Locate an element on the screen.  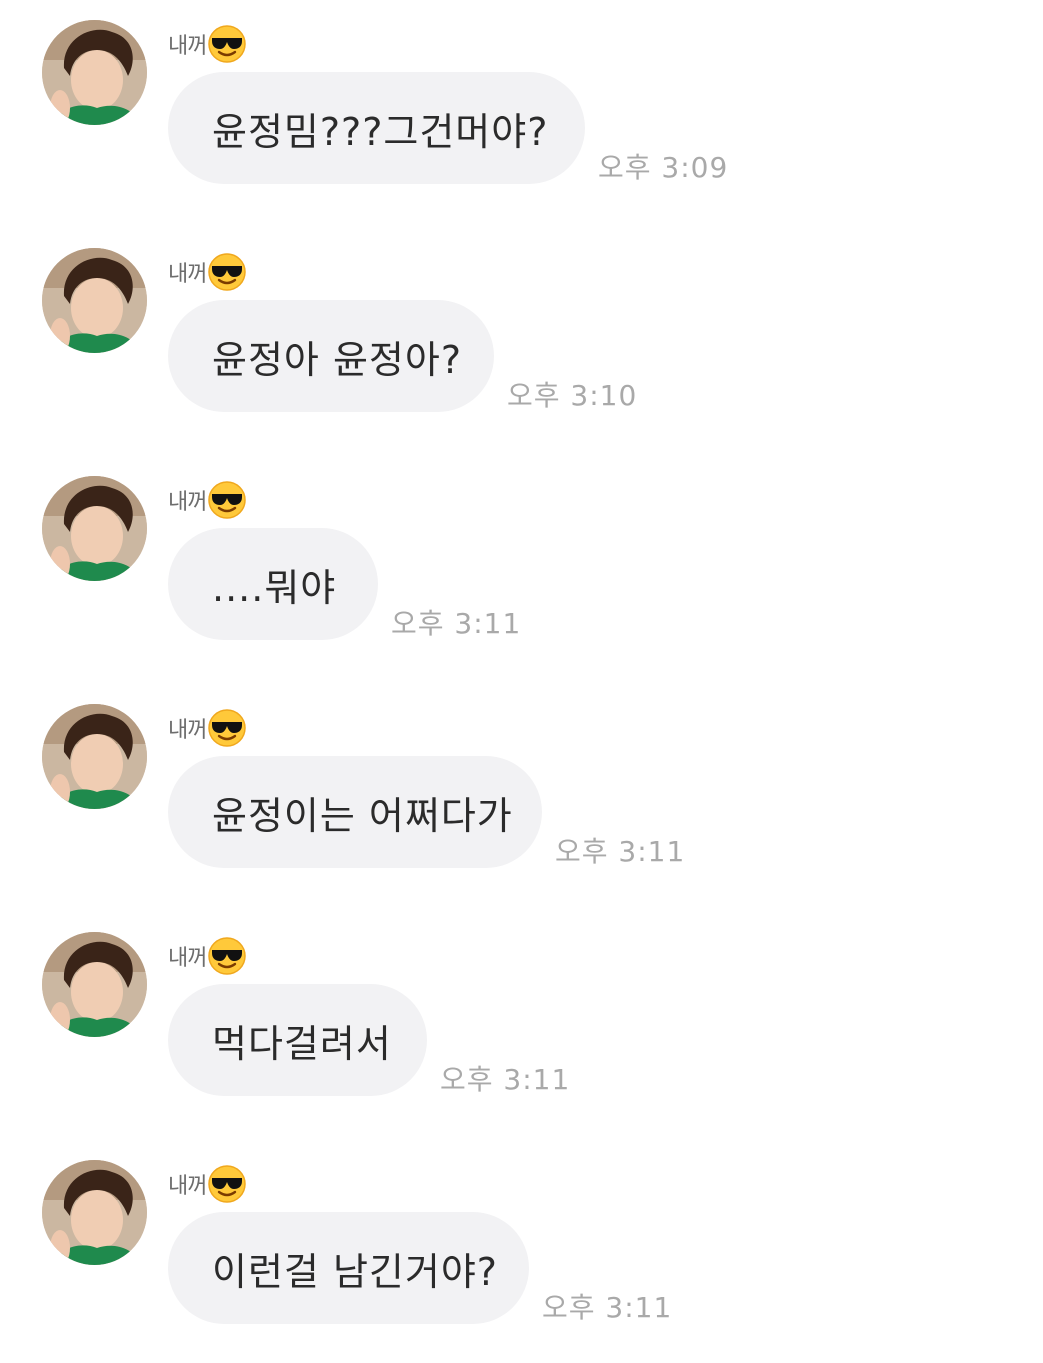
message-bubble: 윤정밈???그건머야? is located at coordinates (376, 128).